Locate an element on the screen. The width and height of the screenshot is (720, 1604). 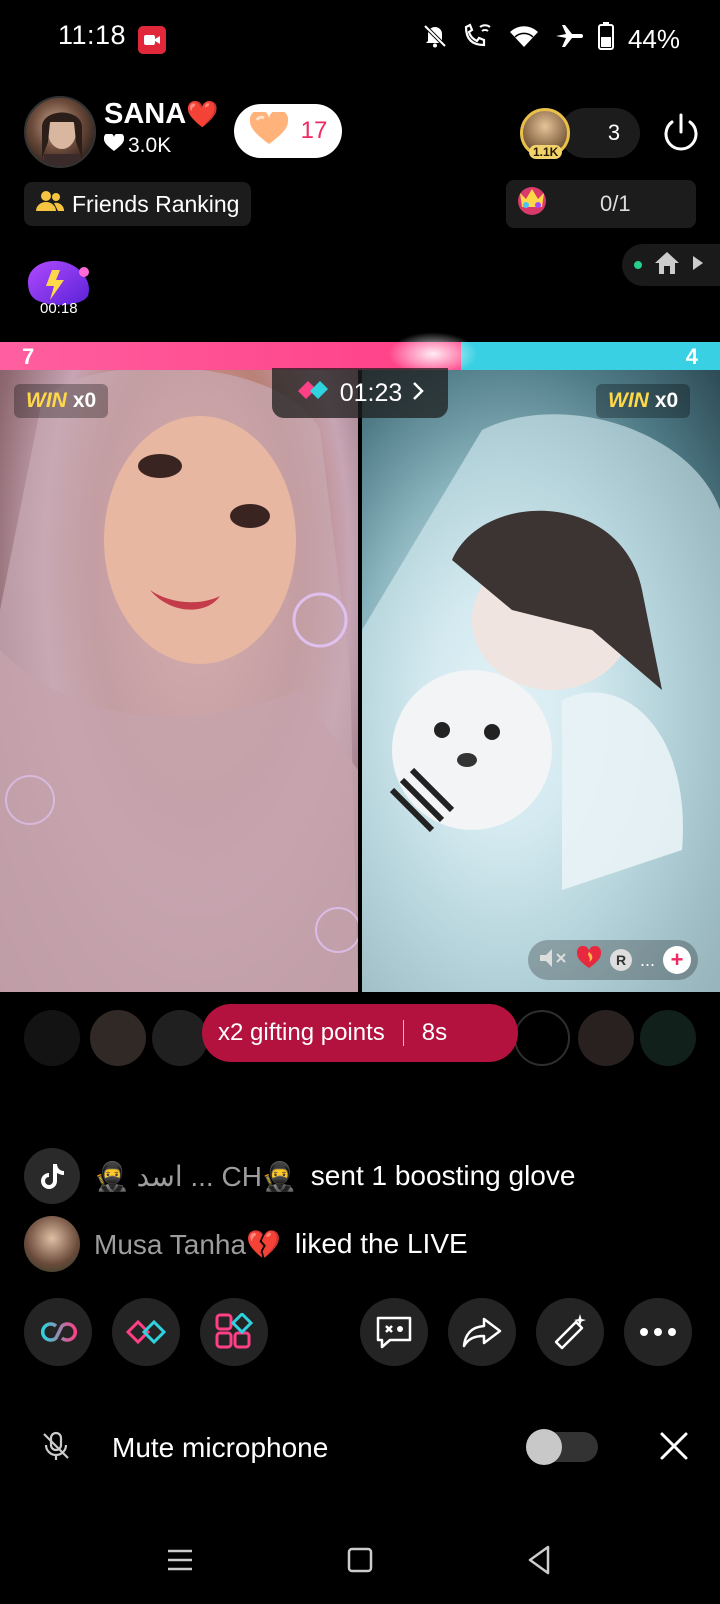
mic-muted-icon is located at coordinates (56, 1446).